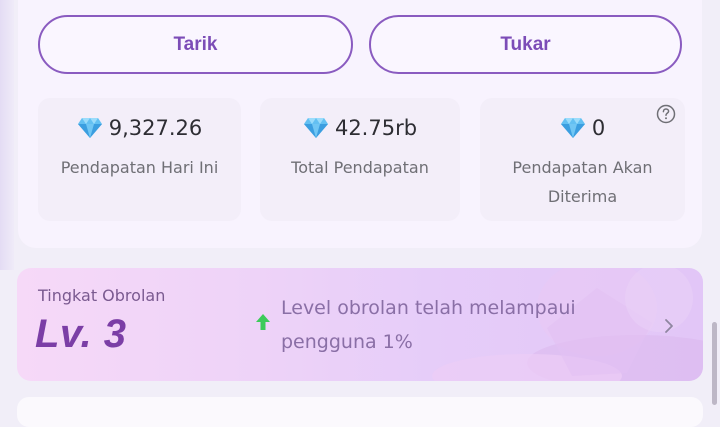  What do you see at coordinates (81, 334) in the screenshot?
I see `chat-level-value: Lv. 3` at bounding box center [81, 334].